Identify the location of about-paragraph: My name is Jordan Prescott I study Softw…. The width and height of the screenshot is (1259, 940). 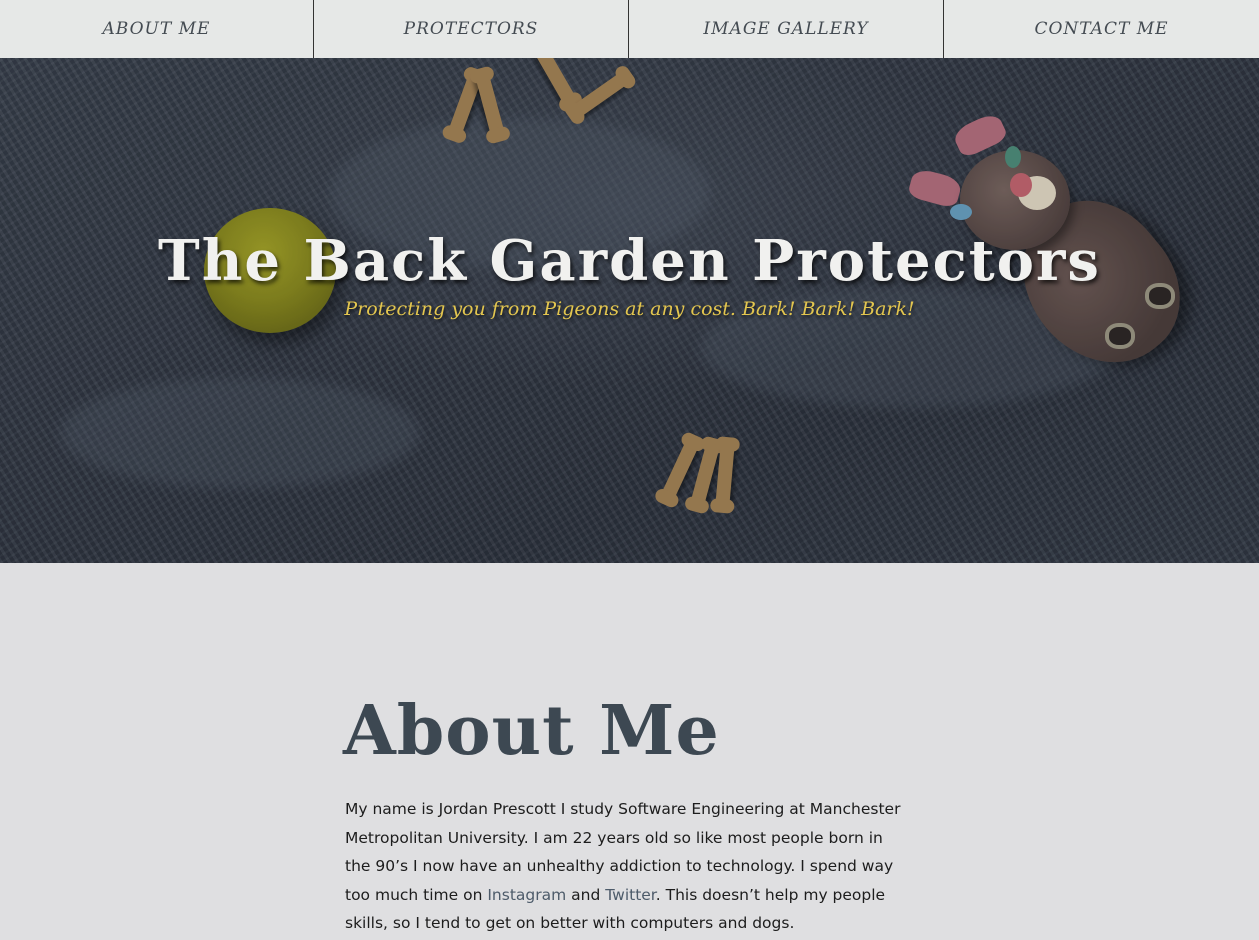
(627, 866).